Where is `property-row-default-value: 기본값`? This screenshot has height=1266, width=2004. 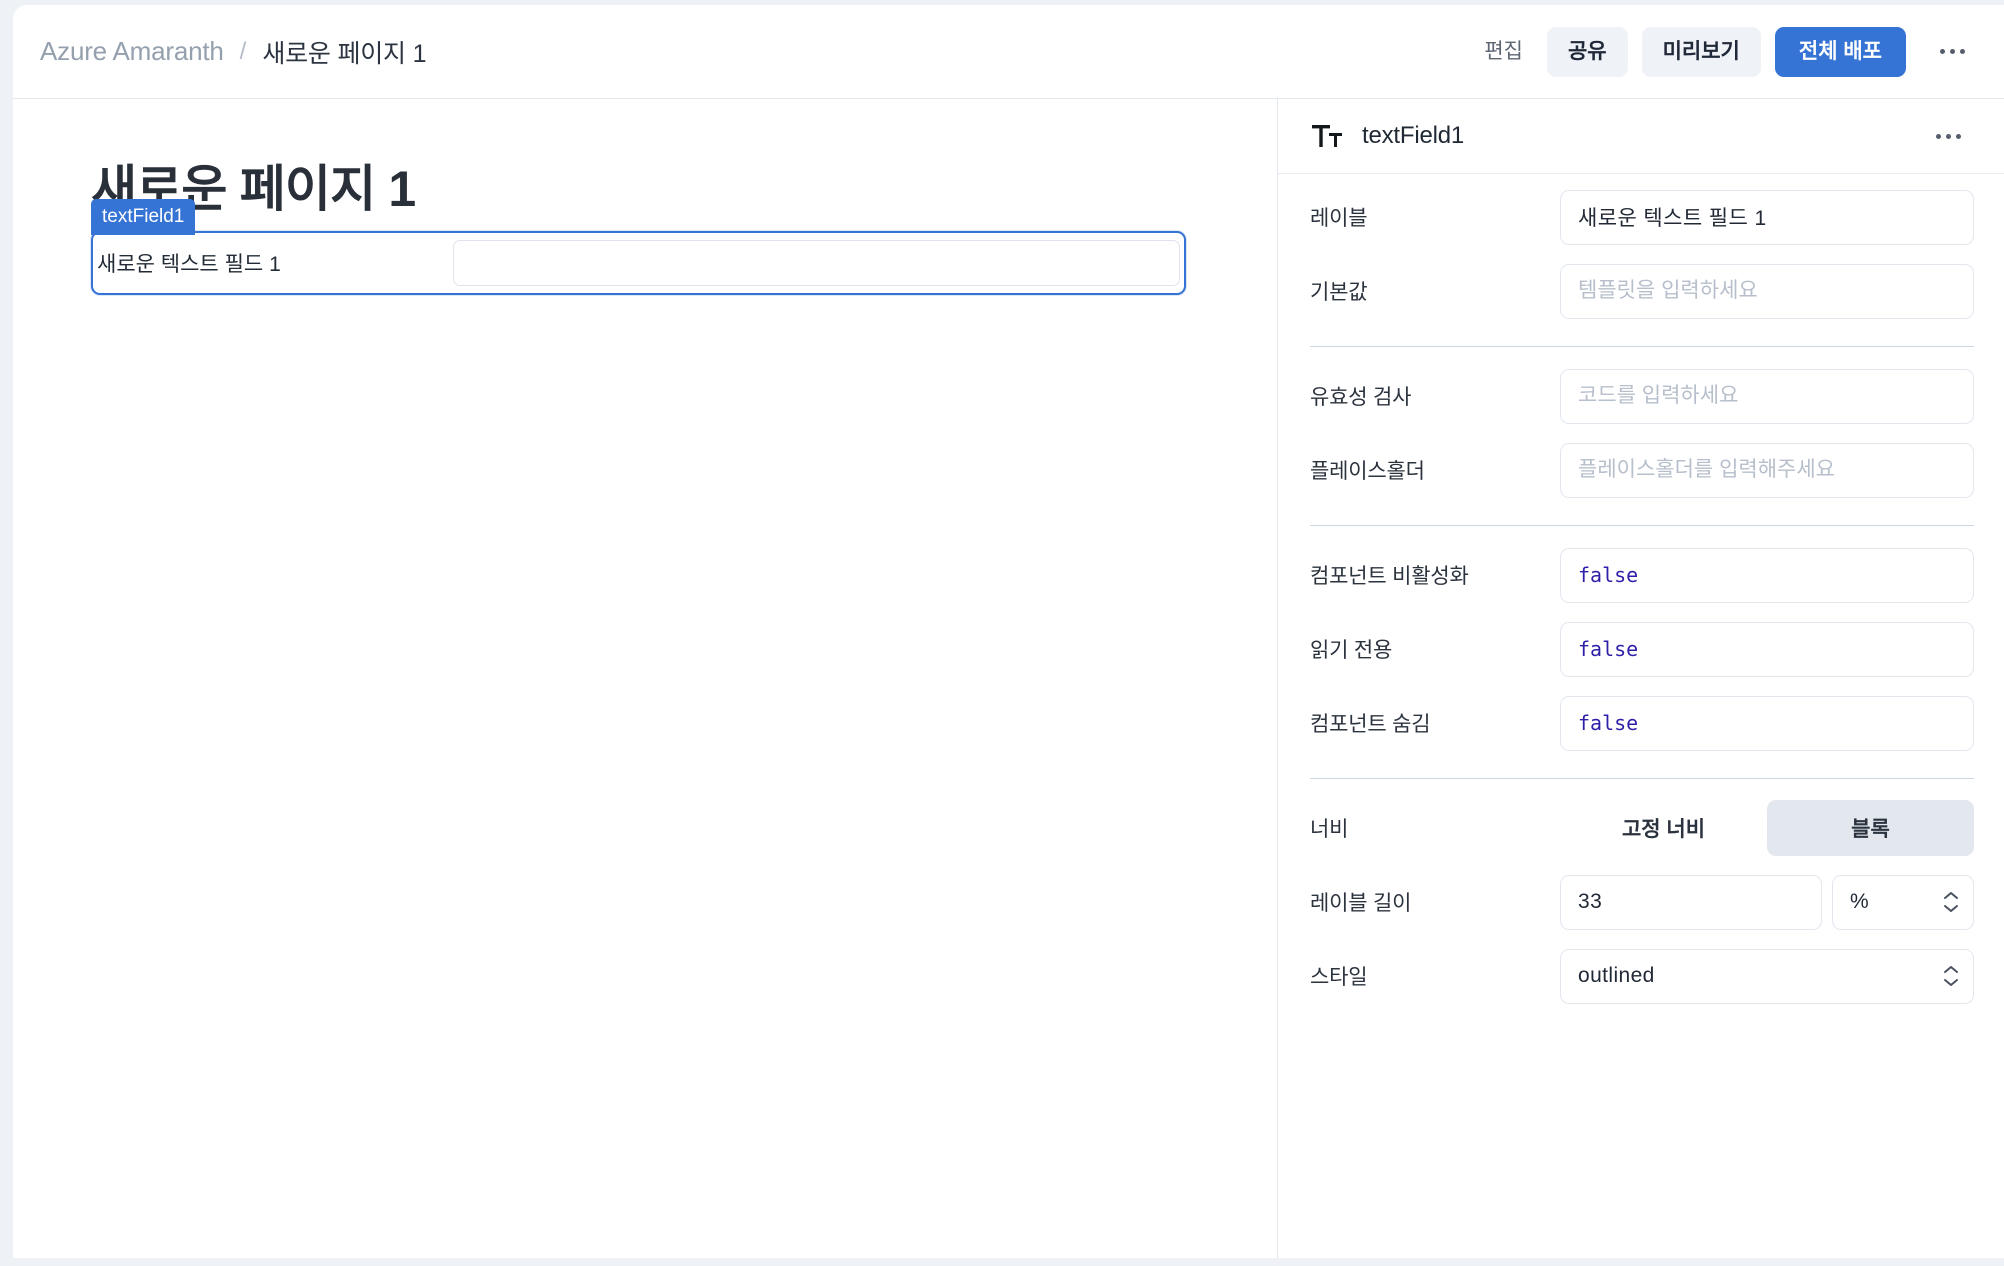 property-row-default-value: 기본값 is located at coordinates (1642, 291).